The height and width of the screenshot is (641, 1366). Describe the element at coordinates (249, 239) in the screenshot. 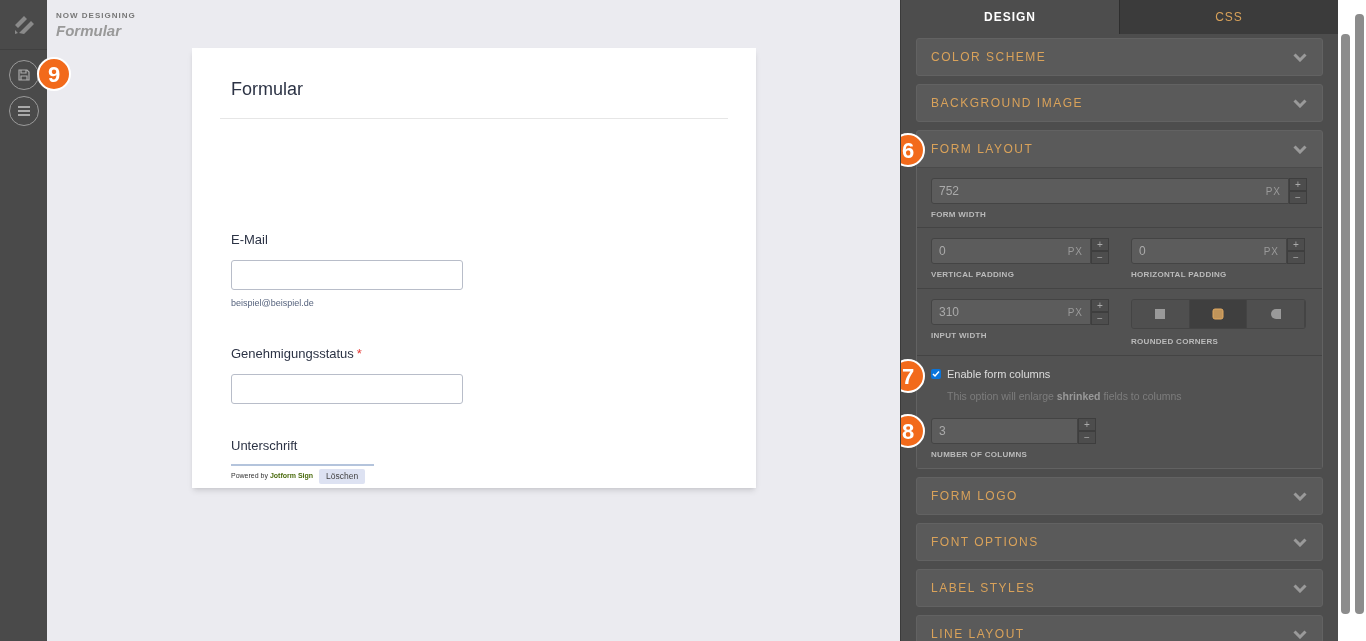

I see `field-label: E-Mail` at that location.